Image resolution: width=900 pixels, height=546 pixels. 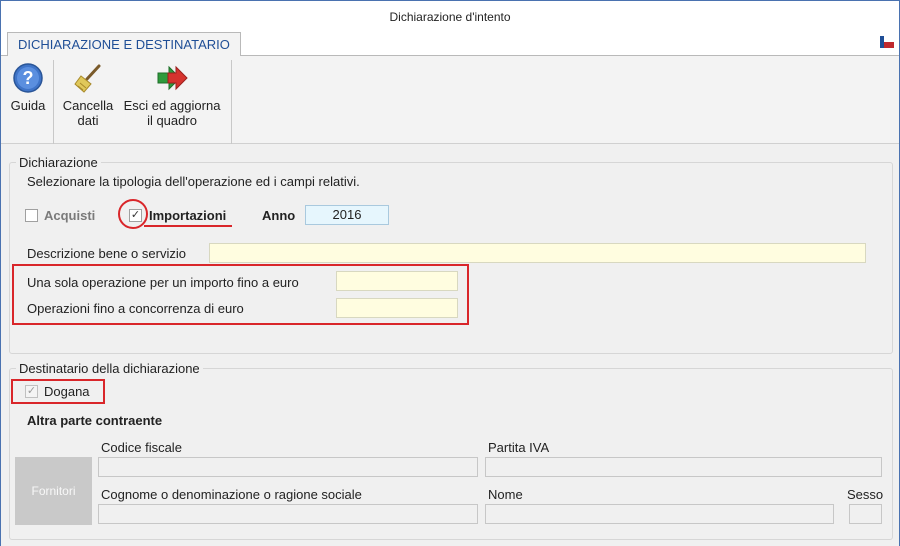 I want to click on tab-strip: DICHIARAZIONE E DESTINATARIO, so click(x=450, y=44).